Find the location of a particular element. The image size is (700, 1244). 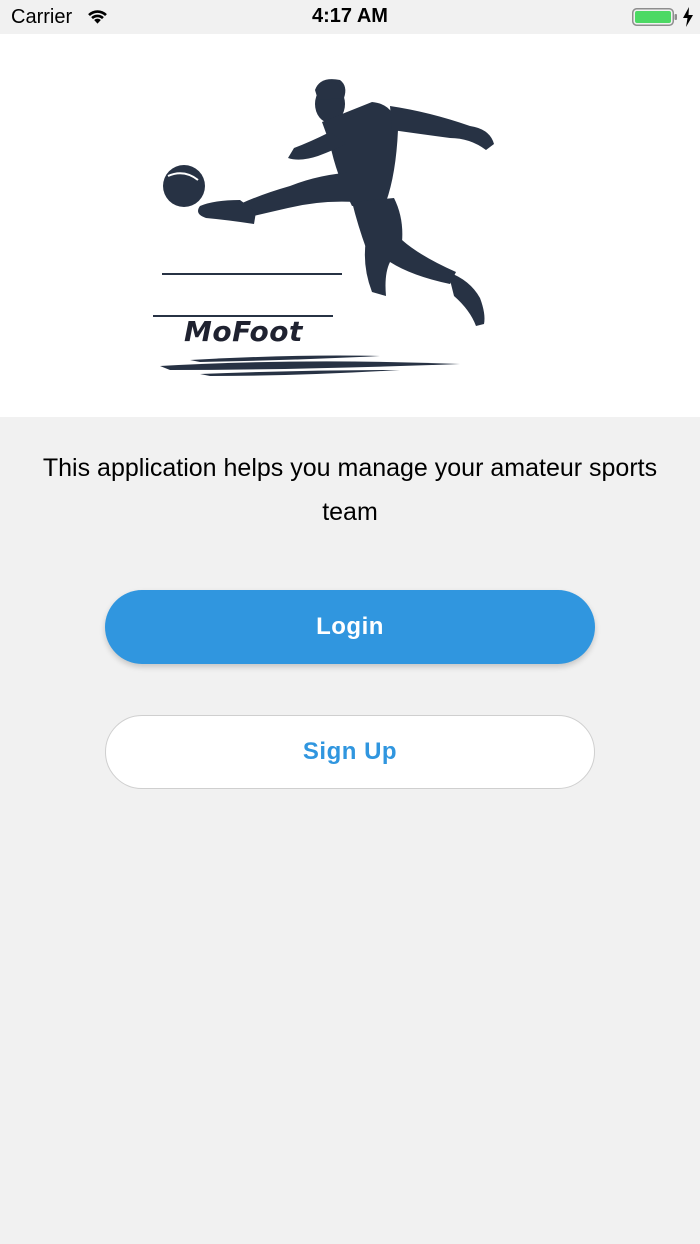

player-silhouette is located at coordinates (346, 202).